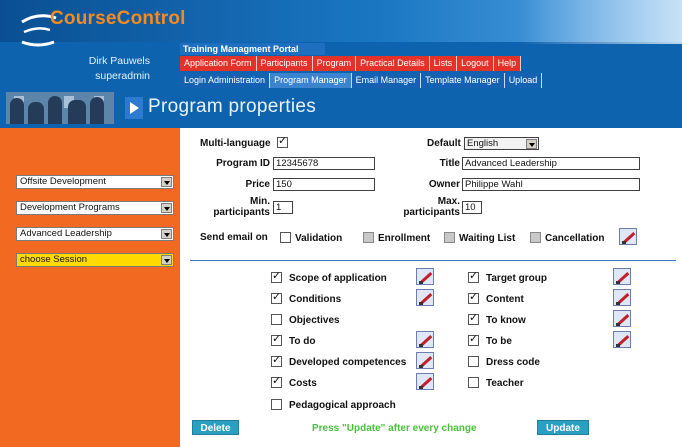 Image resolution: width=682 pixels, height=447 pixels. Describe the element at coordinates (513, 362) in the screenshot. I see `section-dress-code-label: Dress code` at that location.